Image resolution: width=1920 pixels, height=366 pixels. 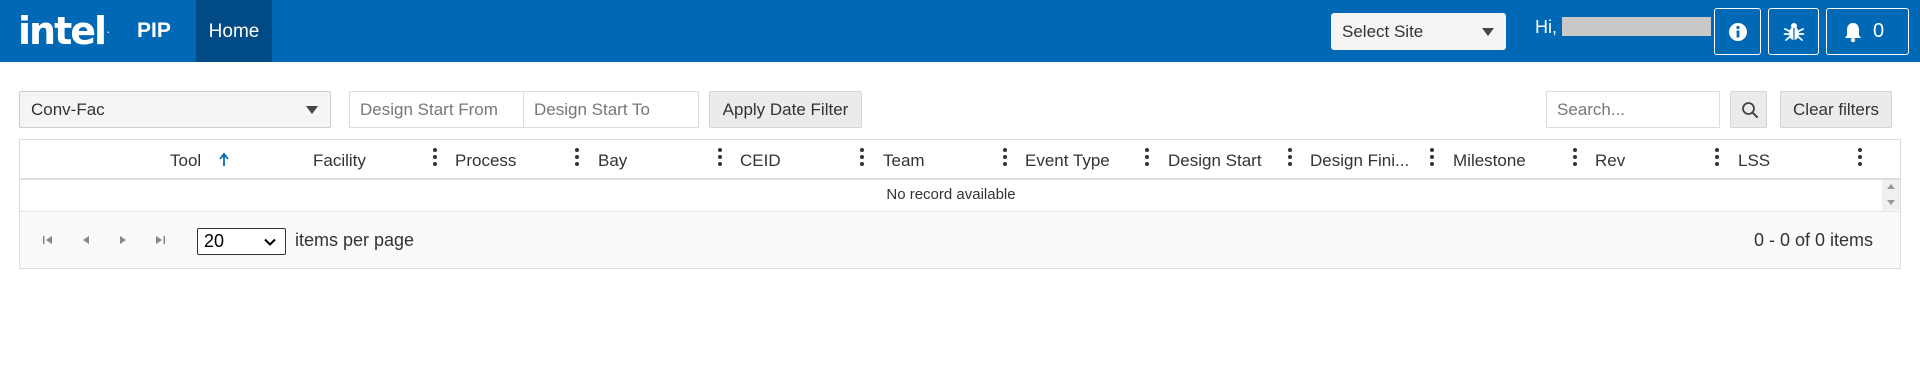 I want to click on column-header-team: Team, so click(x=954, y=160).